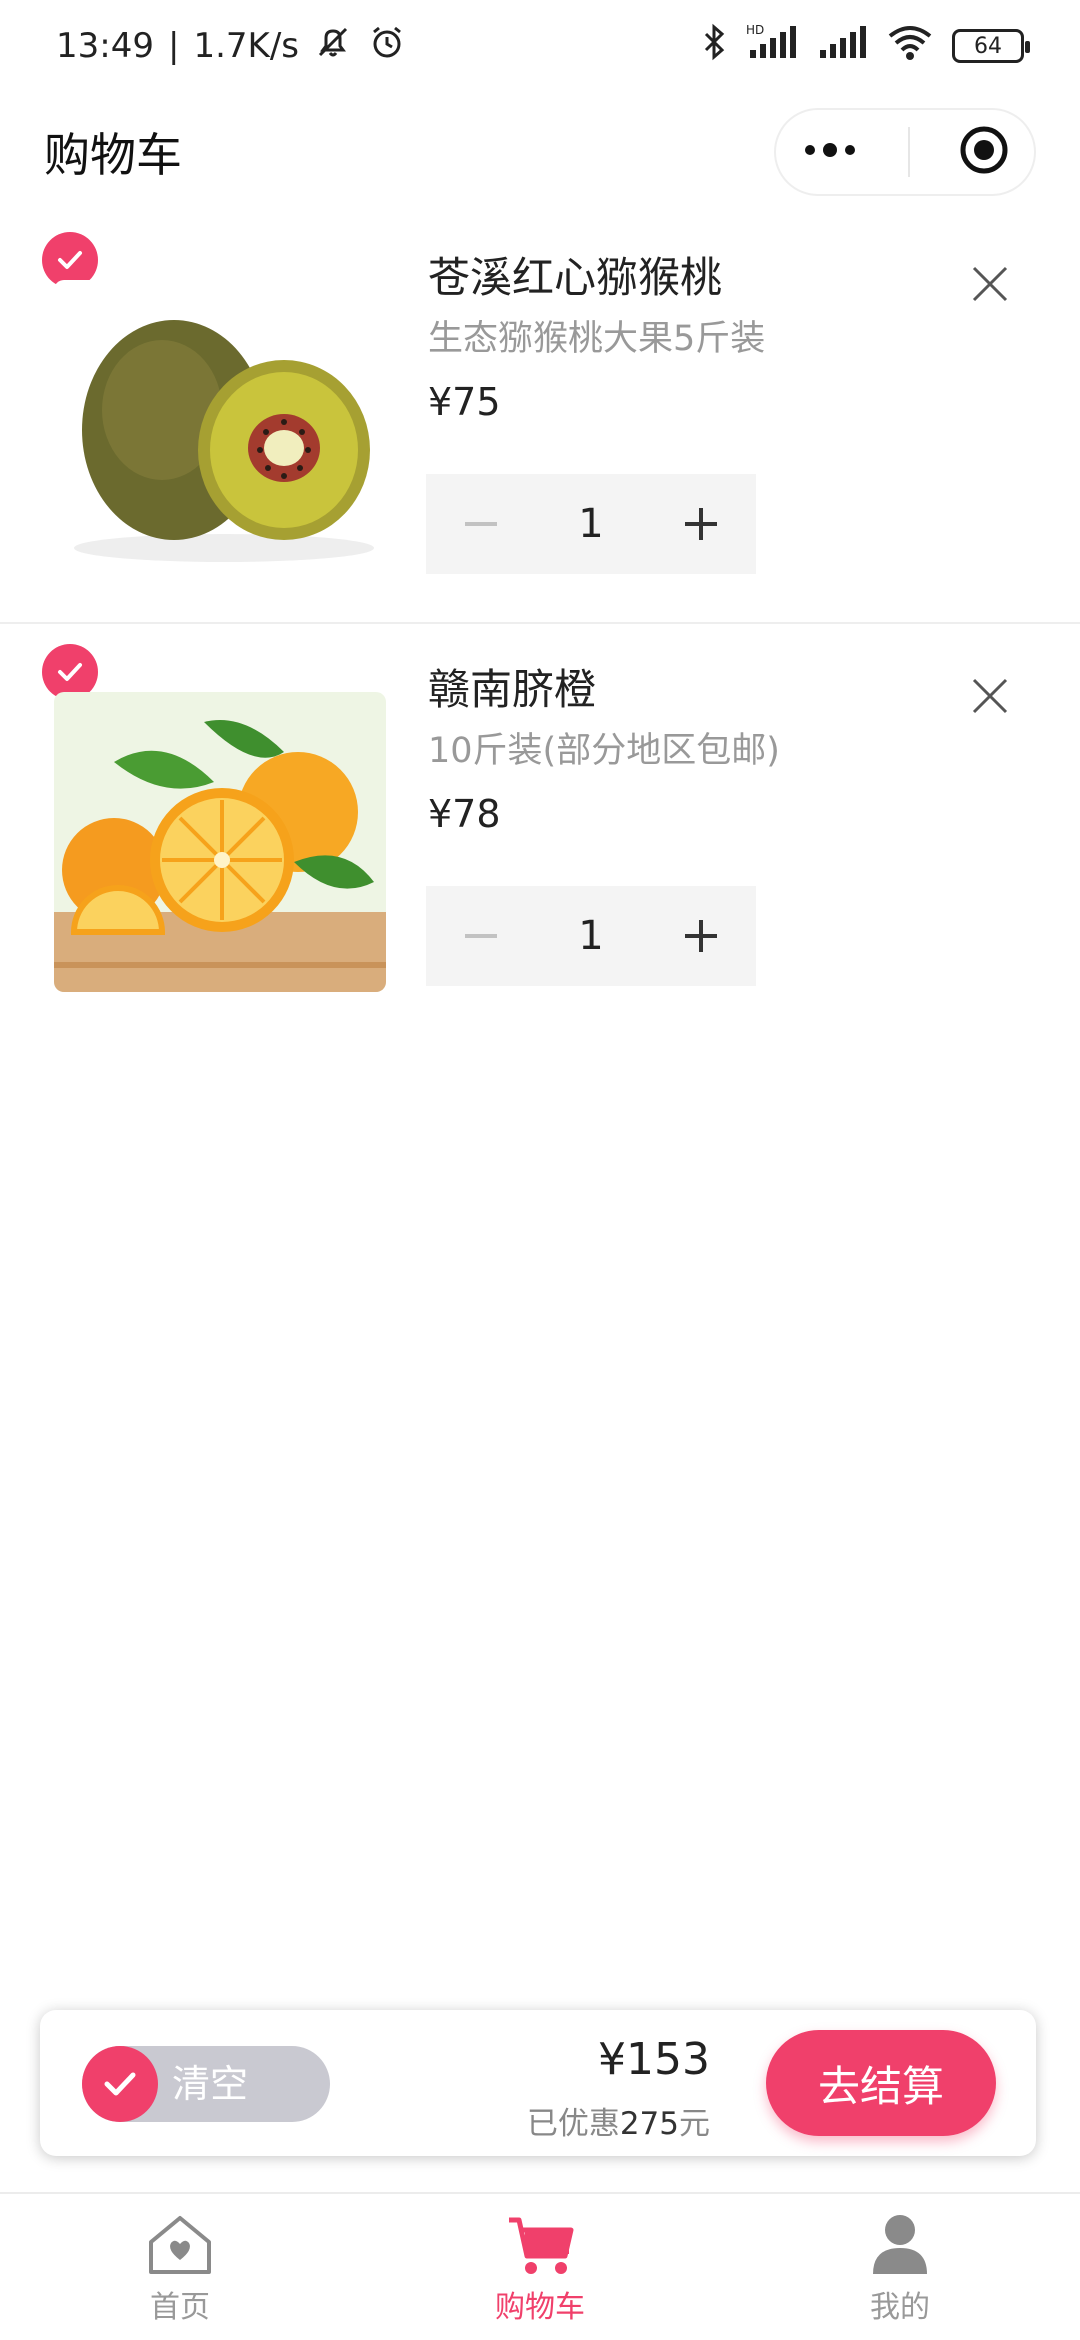  Describe the element at coordinates (105, 46) in the screenshot. I see `status-time: 13:49` at that location.